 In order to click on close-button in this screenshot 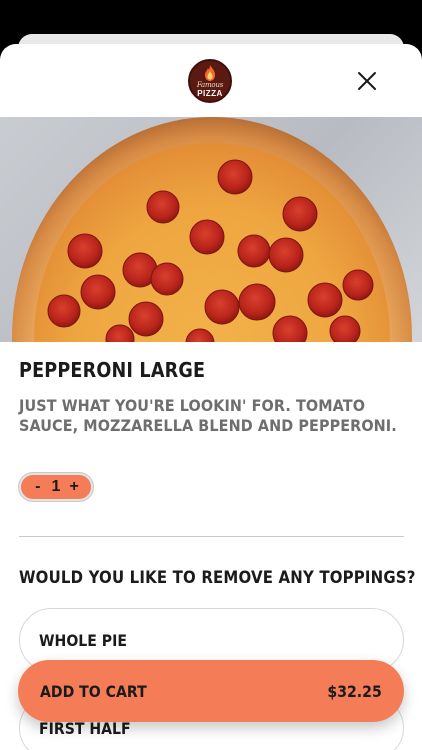, I will do `click(367, 81)`.